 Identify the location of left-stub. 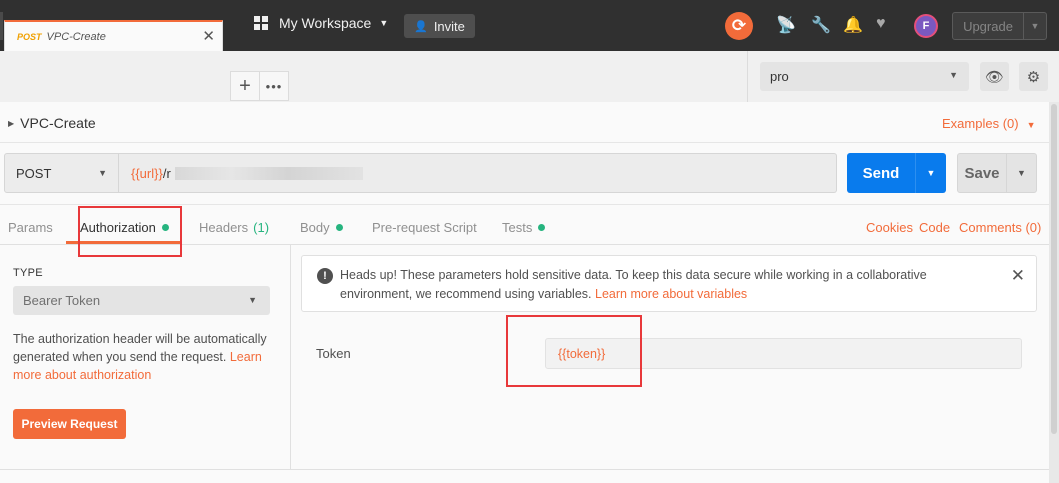
(1, 26).